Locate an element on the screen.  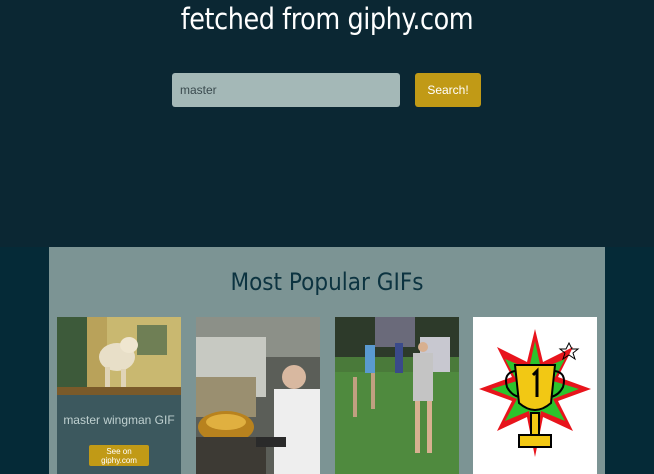
gif-card-1: master wingman GIF See on giphy.com is located at coordinates (119, 395).